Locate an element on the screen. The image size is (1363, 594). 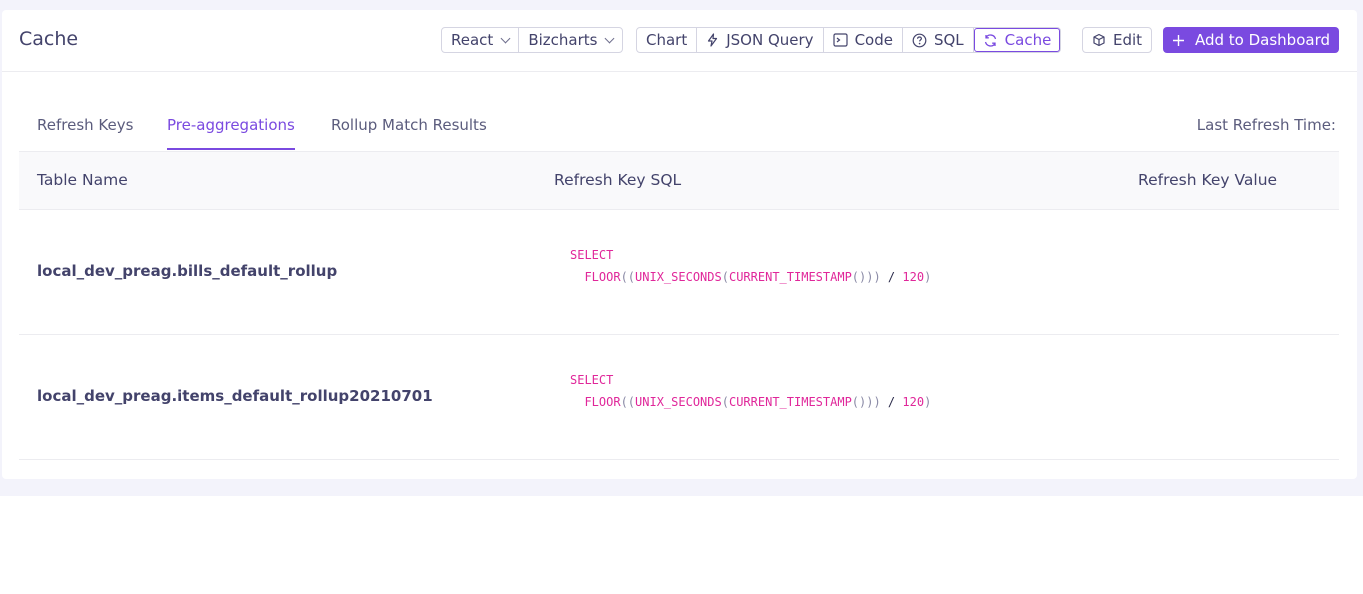
edit-label: Edit is located at coordinates (1128, 40).